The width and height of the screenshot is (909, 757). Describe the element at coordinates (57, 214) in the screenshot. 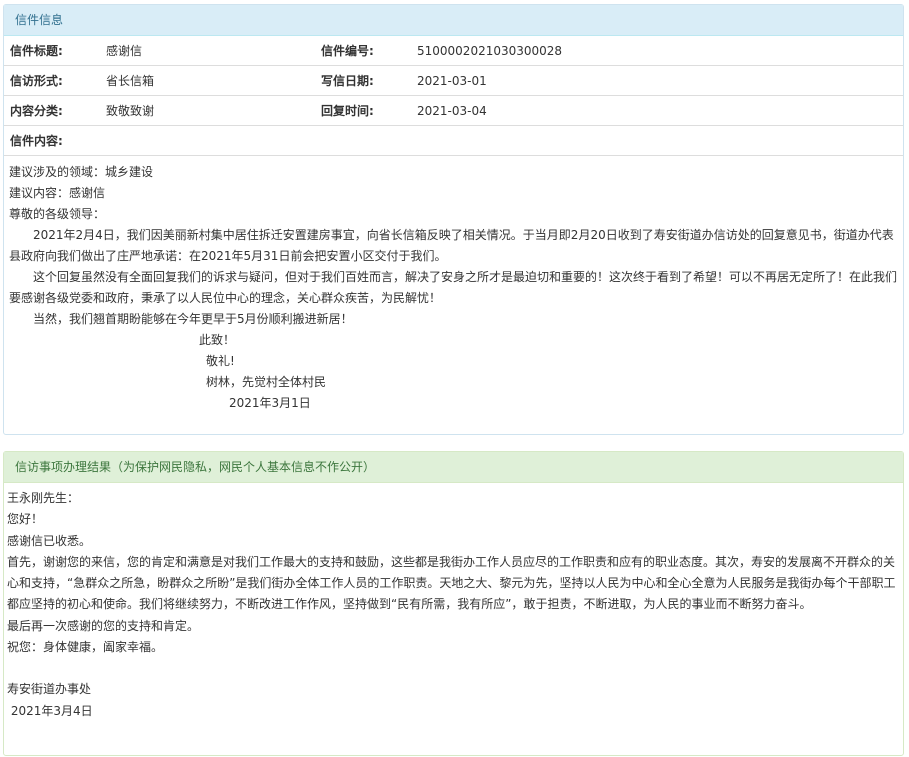

I see `content-greeting: 尊敬的各级领导：` at that location.